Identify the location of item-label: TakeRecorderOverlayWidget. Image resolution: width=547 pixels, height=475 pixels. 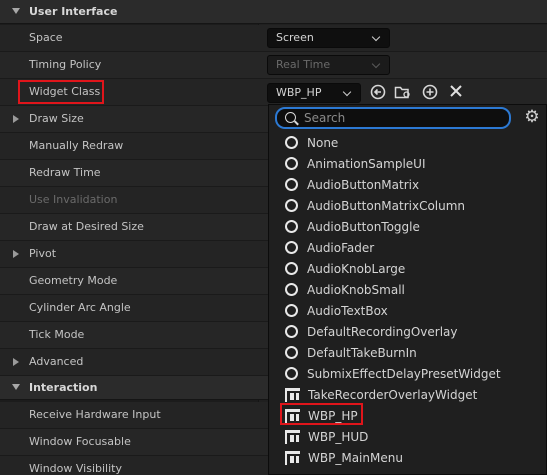
(393, 394).